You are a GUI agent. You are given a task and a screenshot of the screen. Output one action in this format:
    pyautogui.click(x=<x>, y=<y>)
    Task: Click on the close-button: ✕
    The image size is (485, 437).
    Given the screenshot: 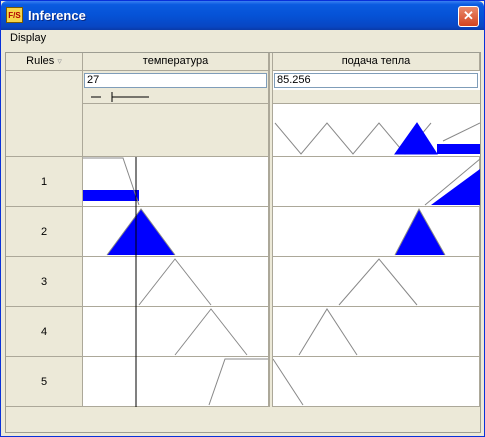 What is the action you would take?
    pyautogui.click(x=468, y=16)
    